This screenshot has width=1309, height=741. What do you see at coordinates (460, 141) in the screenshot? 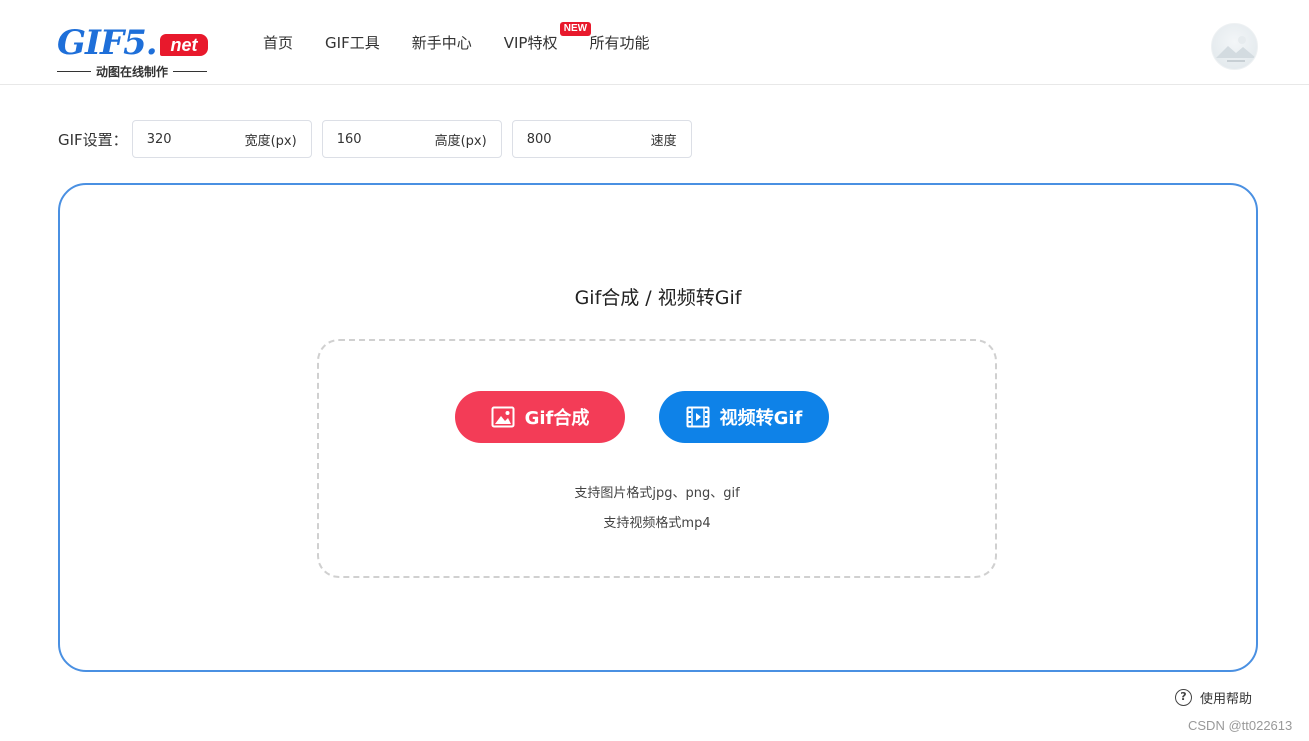
I see `height-unit: 高度(px)` at bounding box center [460, 141].